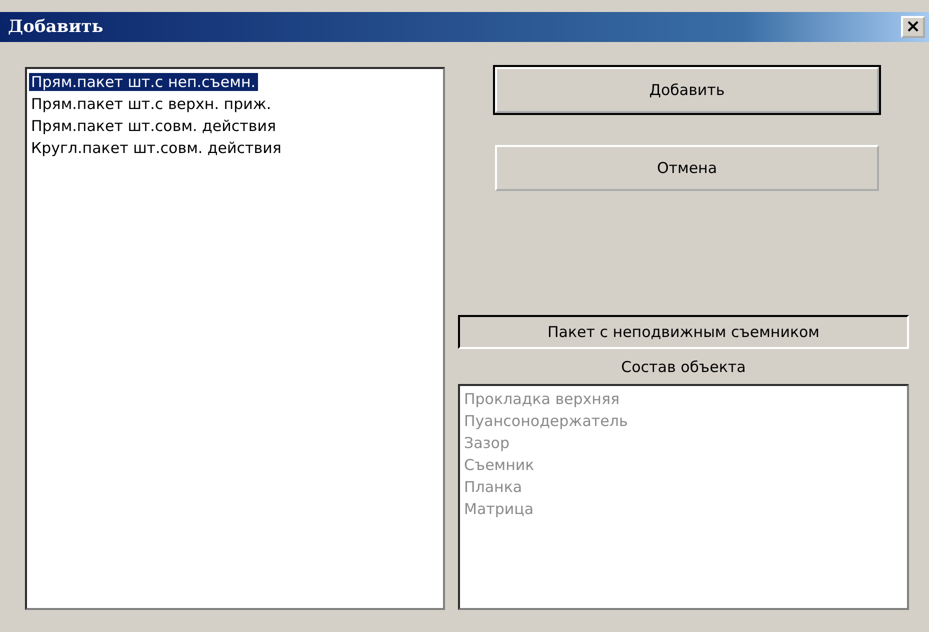 This screenshot has width=929, height=632. I want to click on window-title: Добавить, so click(56, 27).